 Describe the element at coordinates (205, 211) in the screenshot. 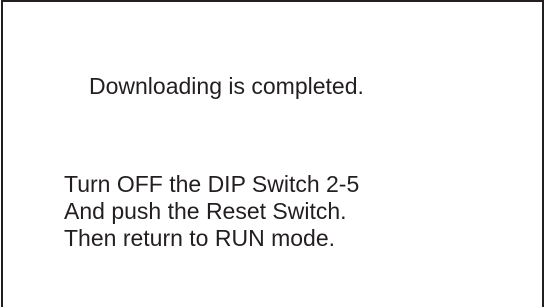

I see `instruction-line-reset-switch: And push the Reset Switch.` at that location.